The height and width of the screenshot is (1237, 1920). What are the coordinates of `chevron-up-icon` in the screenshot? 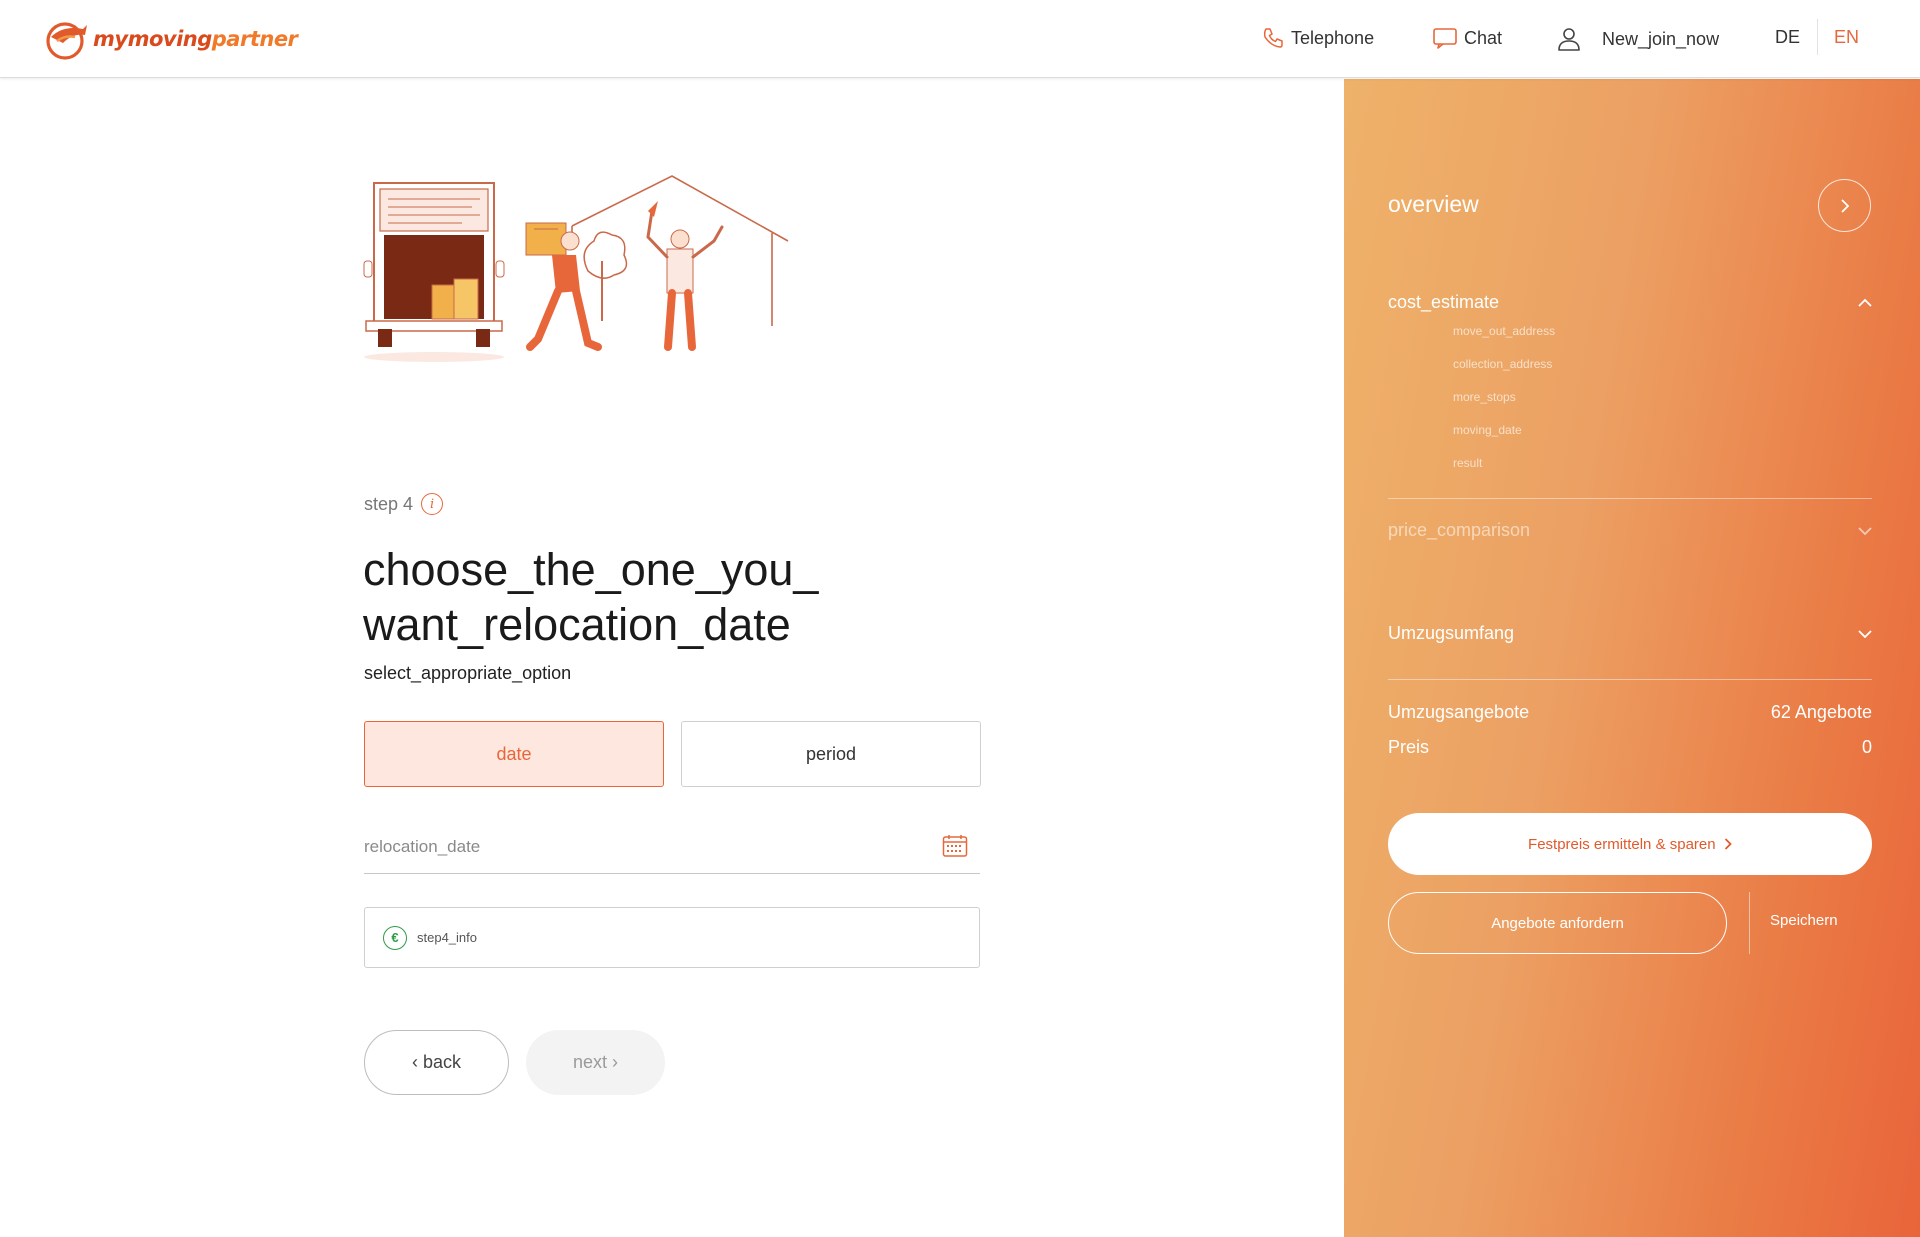 It's located at (1865, 302).